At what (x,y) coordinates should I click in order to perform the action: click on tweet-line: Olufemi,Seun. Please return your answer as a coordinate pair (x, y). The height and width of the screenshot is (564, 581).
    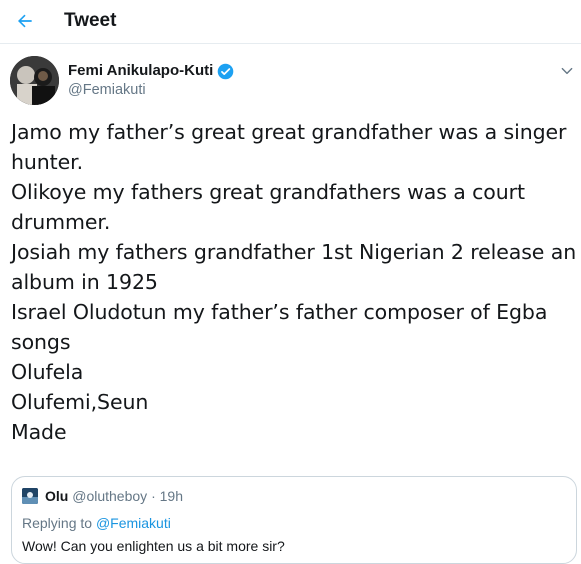
    Looking at the image, I should click on (80, 402).